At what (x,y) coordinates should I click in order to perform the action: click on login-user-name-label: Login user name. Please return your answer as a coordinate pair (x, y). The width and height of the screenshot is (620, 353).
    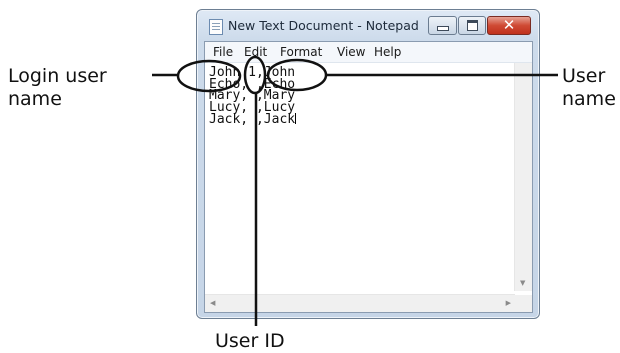
    Looking at the image, I should click on (57, 88).